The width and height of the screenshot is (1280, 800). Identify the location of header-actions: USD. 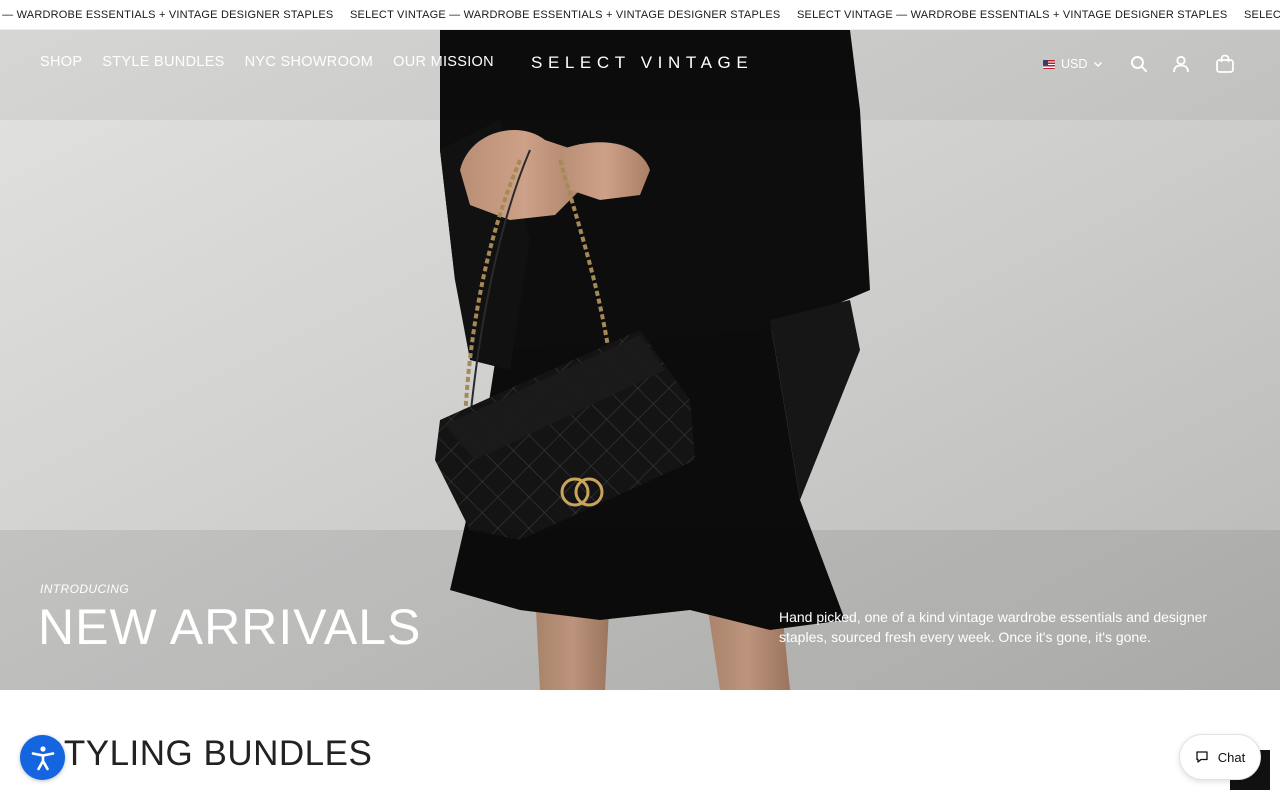
(1140, 64).